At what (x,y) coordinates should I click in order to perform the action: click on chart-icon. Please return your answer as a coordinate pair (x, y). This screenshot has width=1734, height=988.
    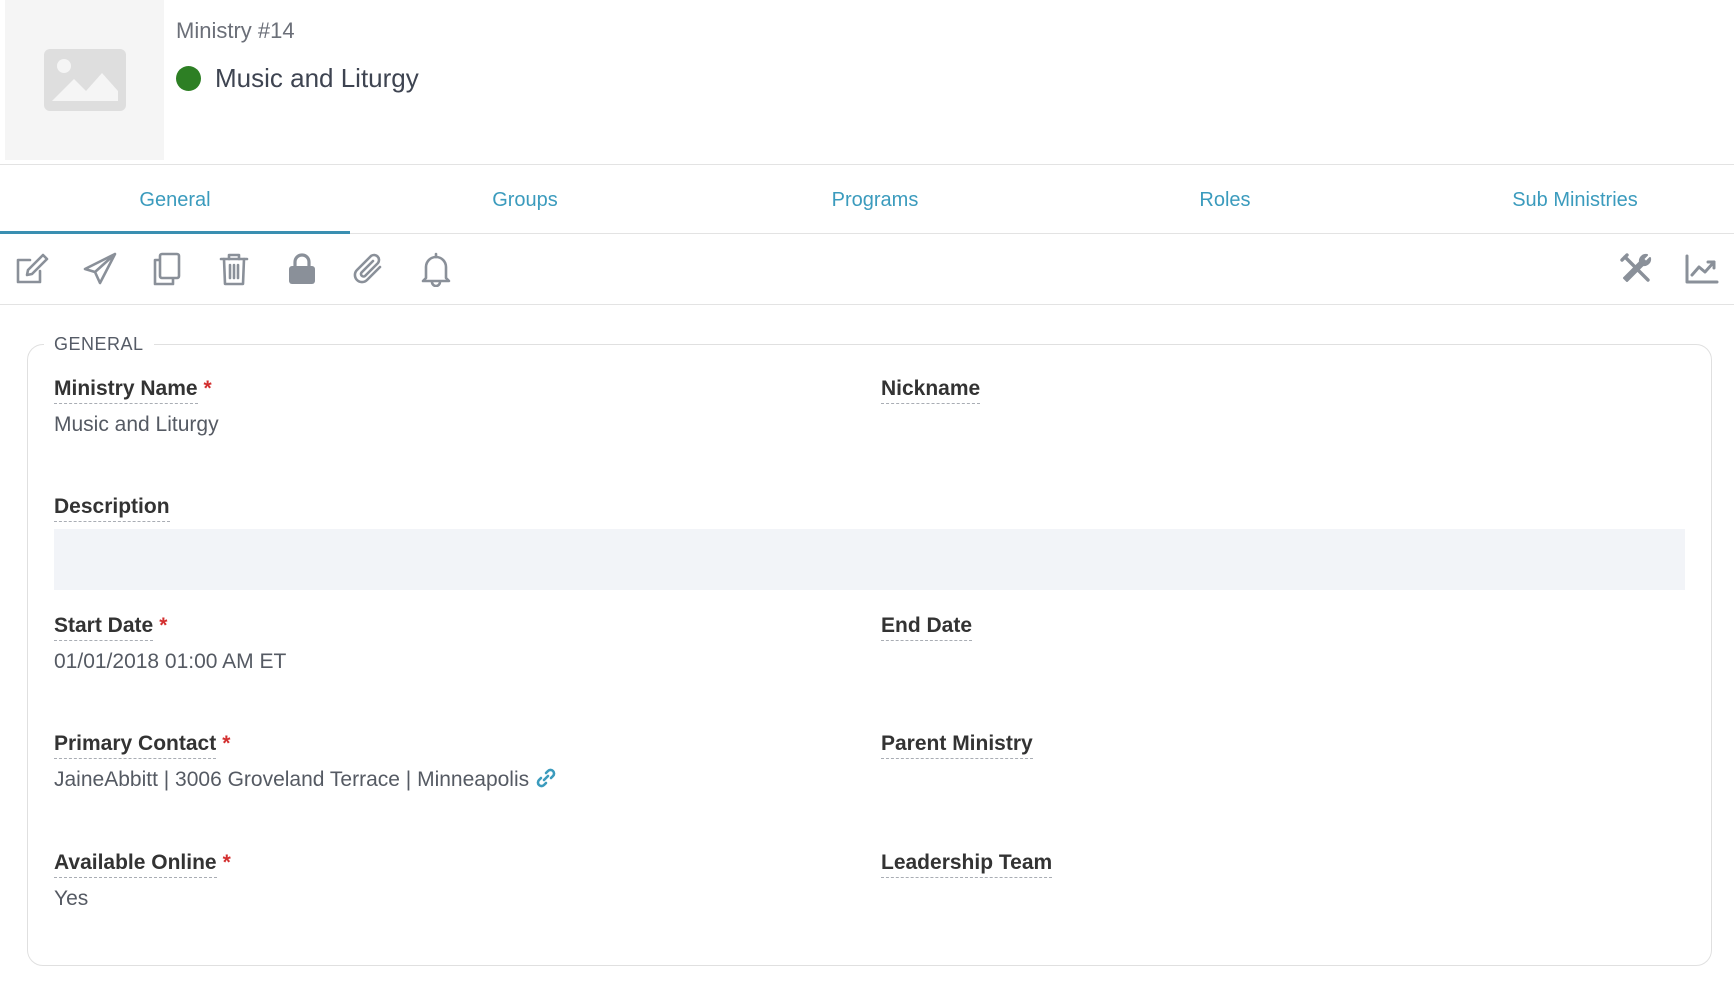
    Looking at the image, I should click on (1702, 269).